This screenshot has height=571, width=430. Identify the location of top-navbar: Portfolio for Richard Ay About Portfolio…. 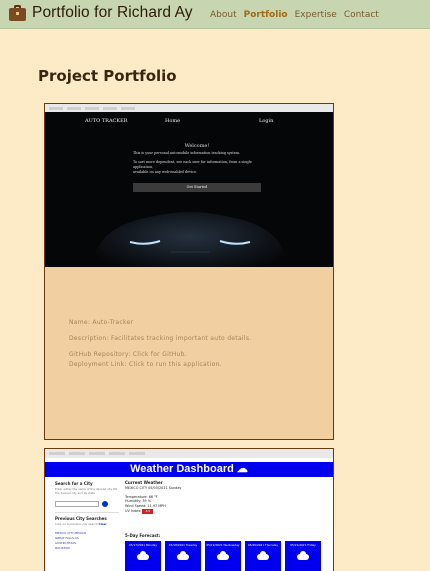
(215, 14).